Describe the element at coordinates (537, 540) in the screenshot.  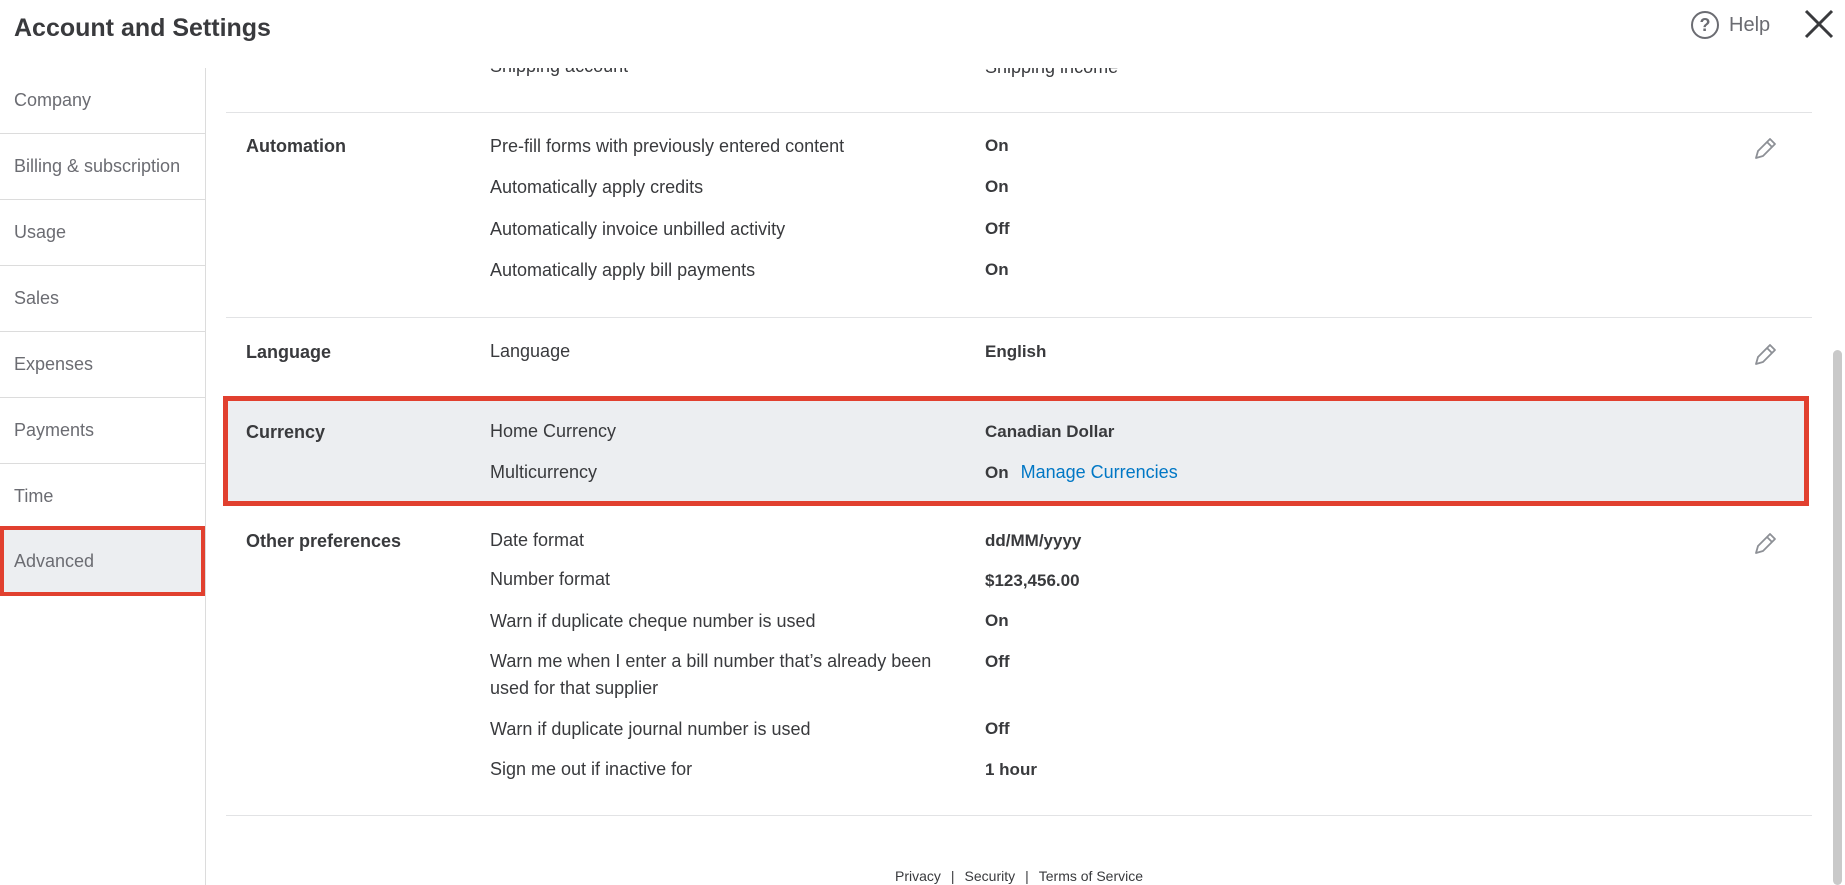
I see `setting-label: Date format` at that location.